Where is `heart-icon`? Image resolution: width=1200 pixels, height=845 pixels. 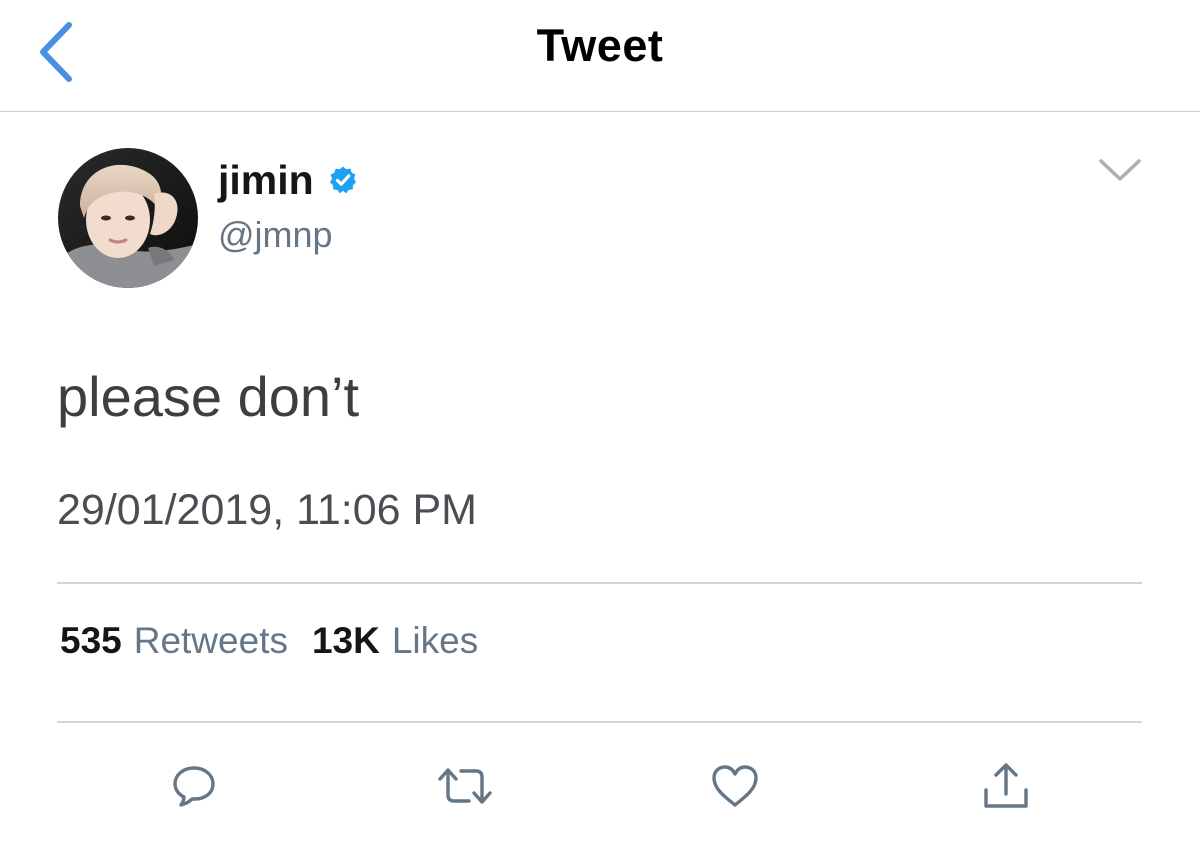 heart-icon is located at coordinates (735, 786).